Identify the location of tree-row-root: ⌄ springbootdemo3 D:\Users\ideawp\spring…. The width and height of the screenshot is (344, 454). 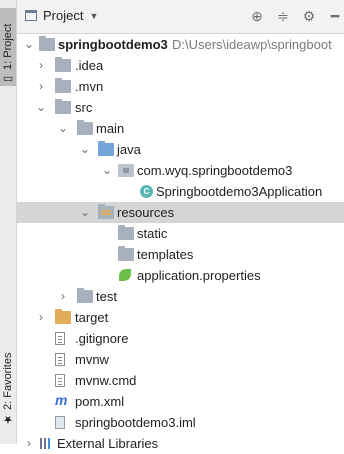
(180, 44).